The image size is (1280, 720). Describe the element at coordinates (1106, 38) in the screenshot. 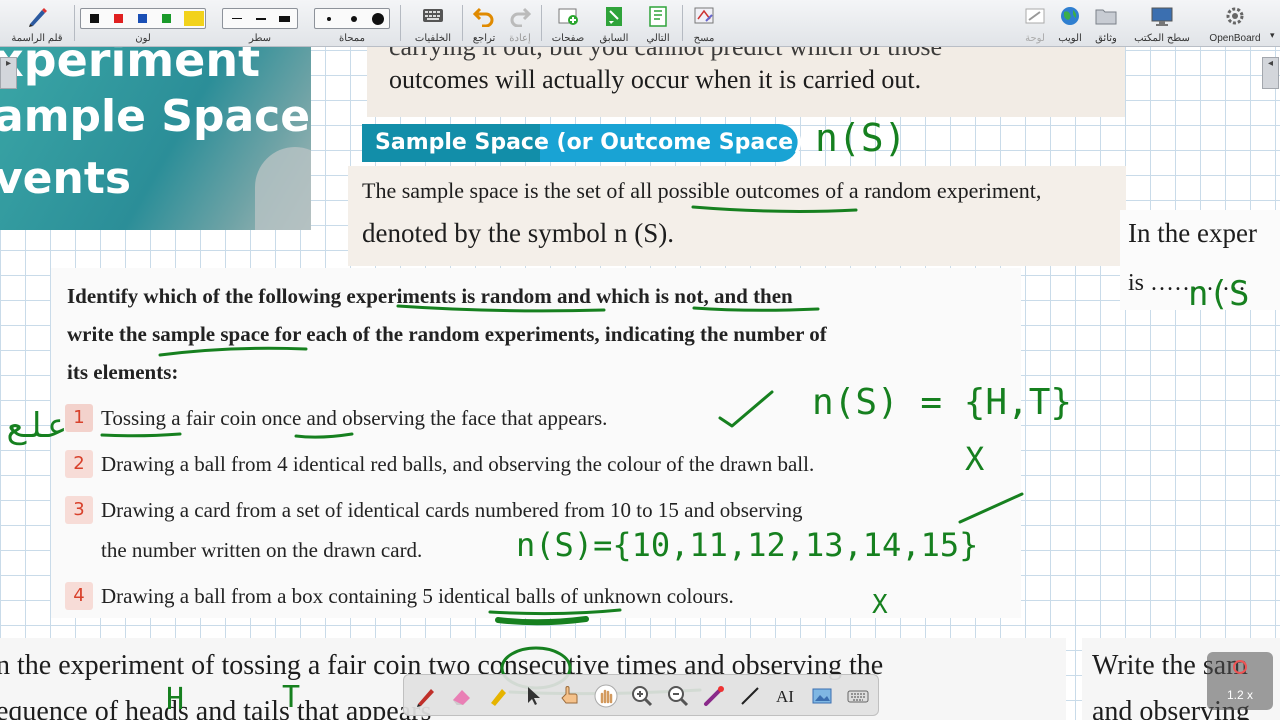

I see `documents-label: وثائق` at that location.